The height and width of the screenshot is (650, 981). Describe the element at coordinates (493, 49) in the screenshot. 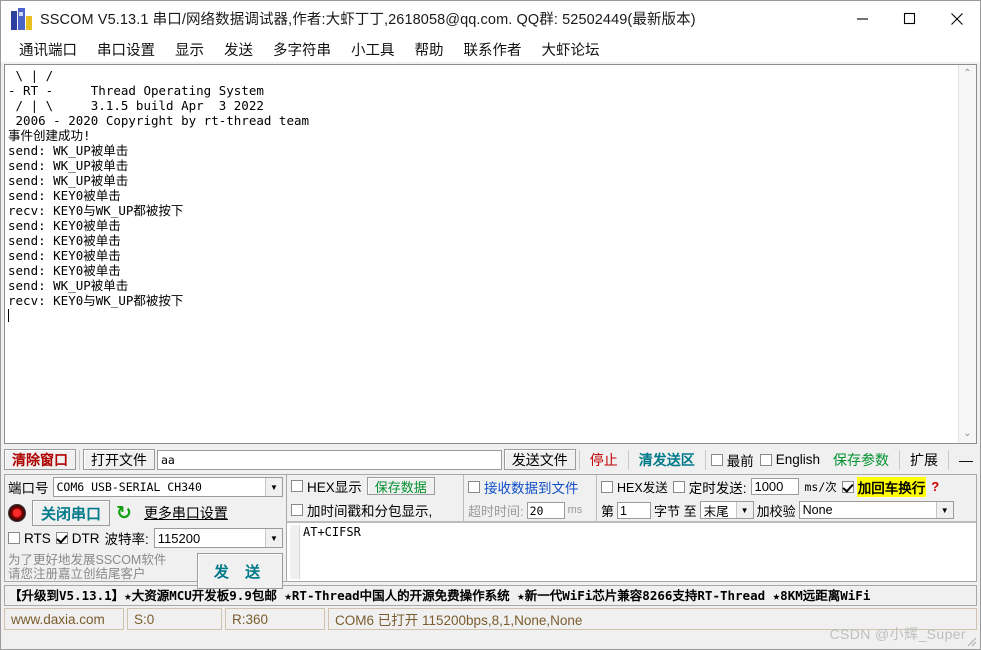

I see `menu-item-contact: 联系作者` at that location.